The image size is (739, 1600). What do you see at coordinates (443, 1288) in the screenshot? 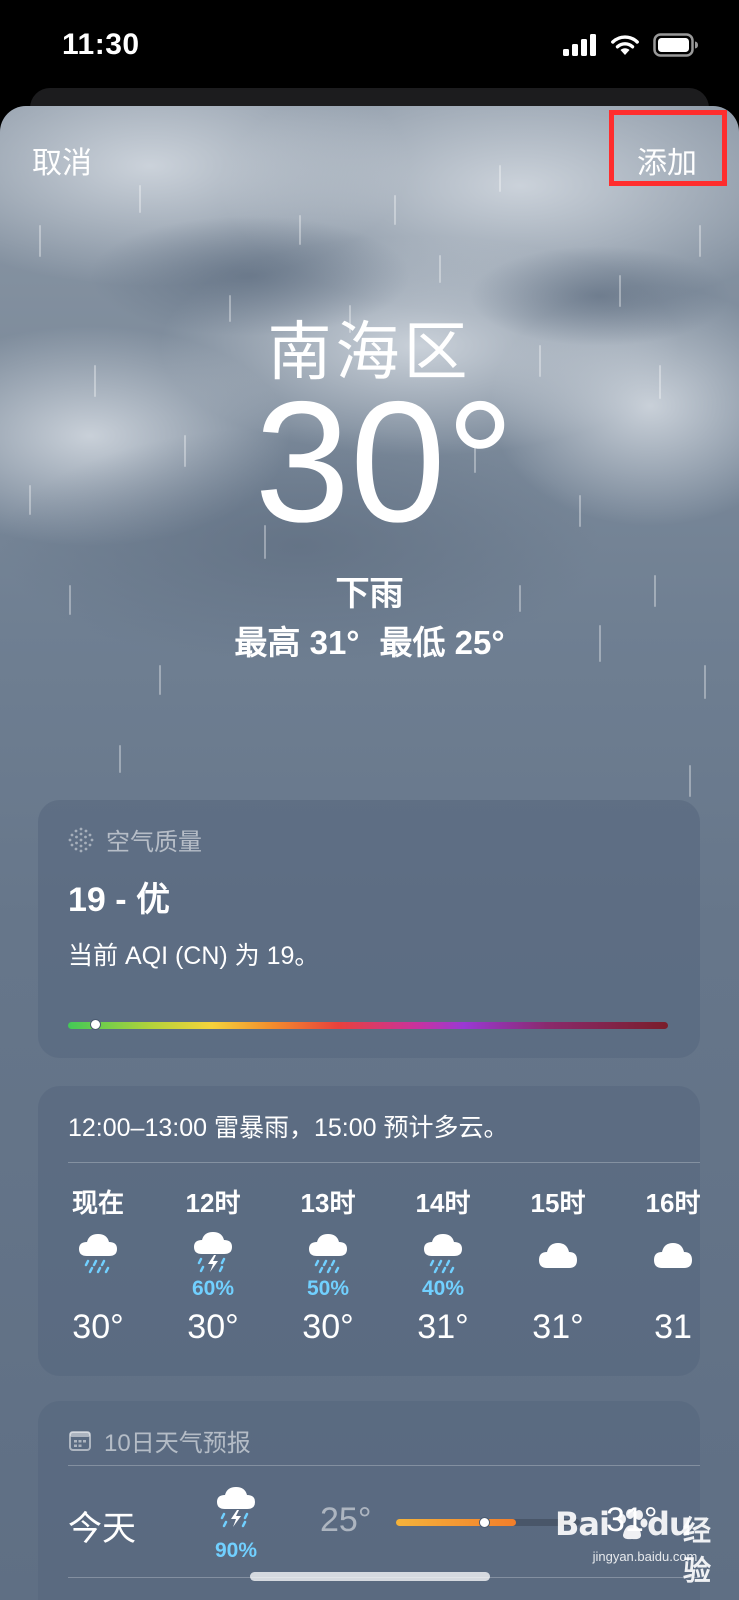
I see `hour-precipitation: 40%` at bounding box center [443, 1288].